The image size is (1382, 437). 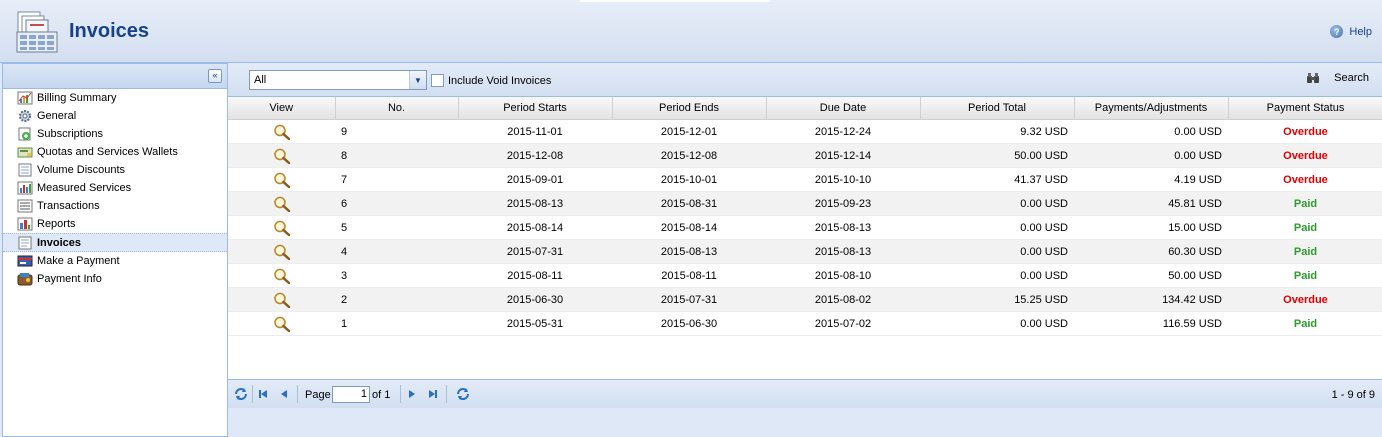 What do you see at coordinates (843, 108) in the screenshot?
I see `column-header-due-date: Due Date` at bounding box center [843, 108].